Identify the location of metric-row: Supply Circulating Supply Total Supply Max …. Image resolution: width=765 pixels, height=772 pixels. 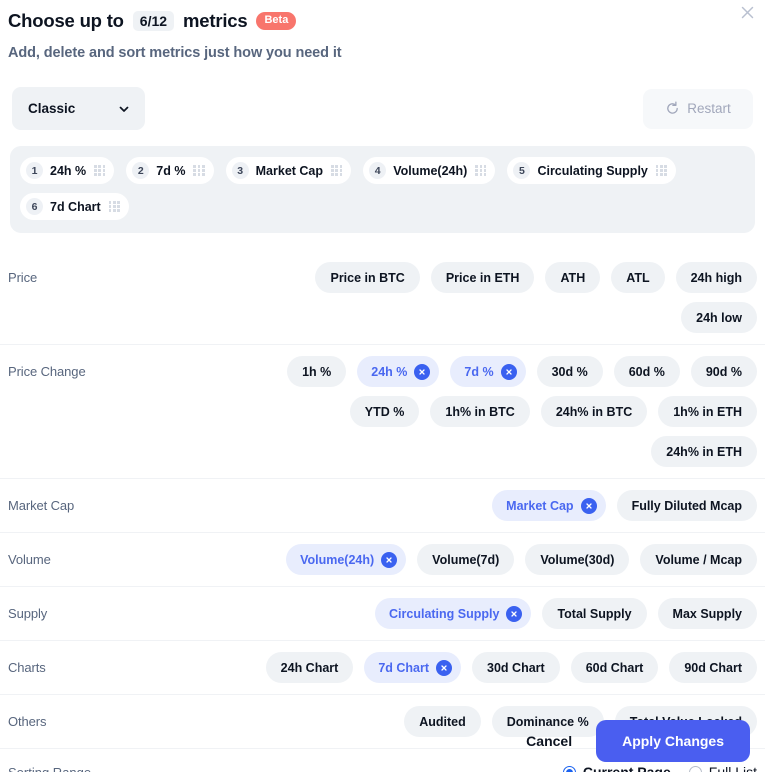
(382, 614).